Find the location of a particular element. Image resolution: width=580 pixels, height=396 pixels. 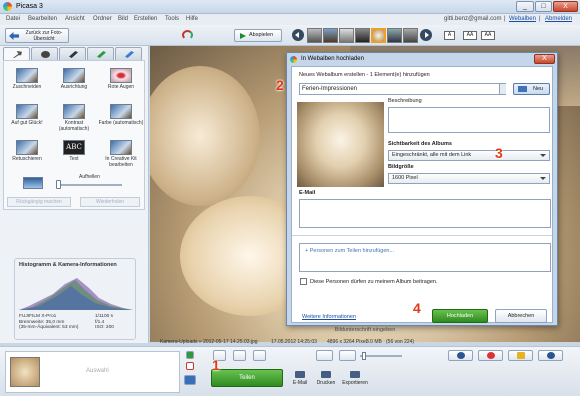

retouch-tool: Retuschieren is located at coordinates (27, 156).